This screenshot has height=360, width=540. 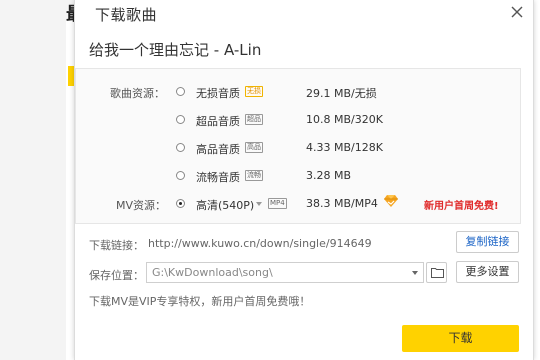 I want to click on quality-option-super, so click(x=180, y=119).